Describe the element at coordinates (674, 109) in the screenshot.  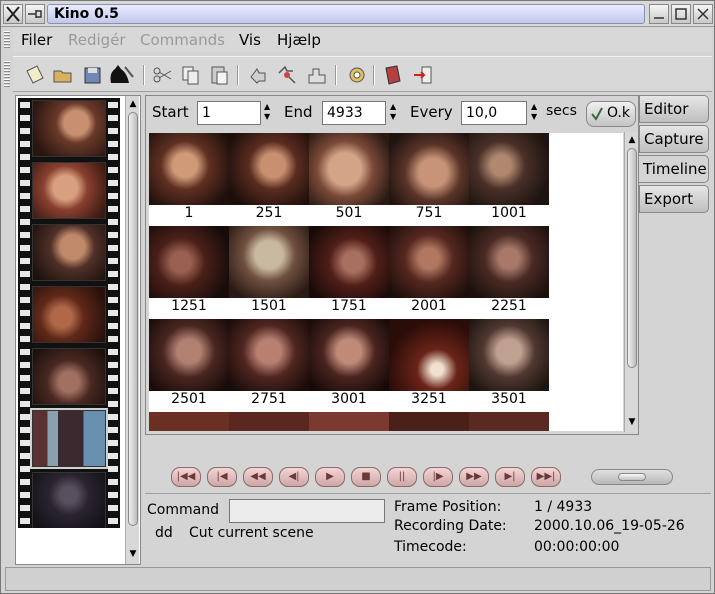
I see `tab-editor: Editor` at that location.